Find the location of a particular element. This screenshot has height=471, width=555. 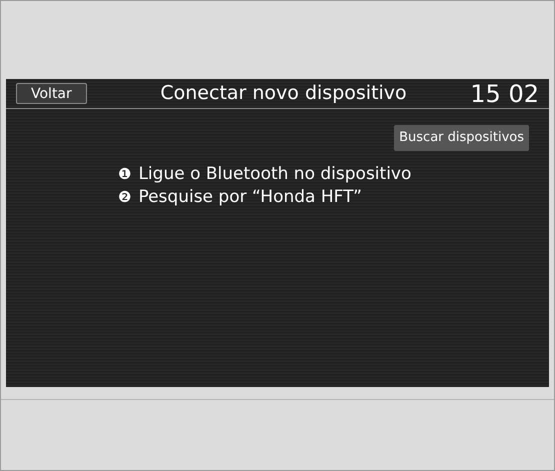

clock: 15 02 is located at coordinates (504, 94).